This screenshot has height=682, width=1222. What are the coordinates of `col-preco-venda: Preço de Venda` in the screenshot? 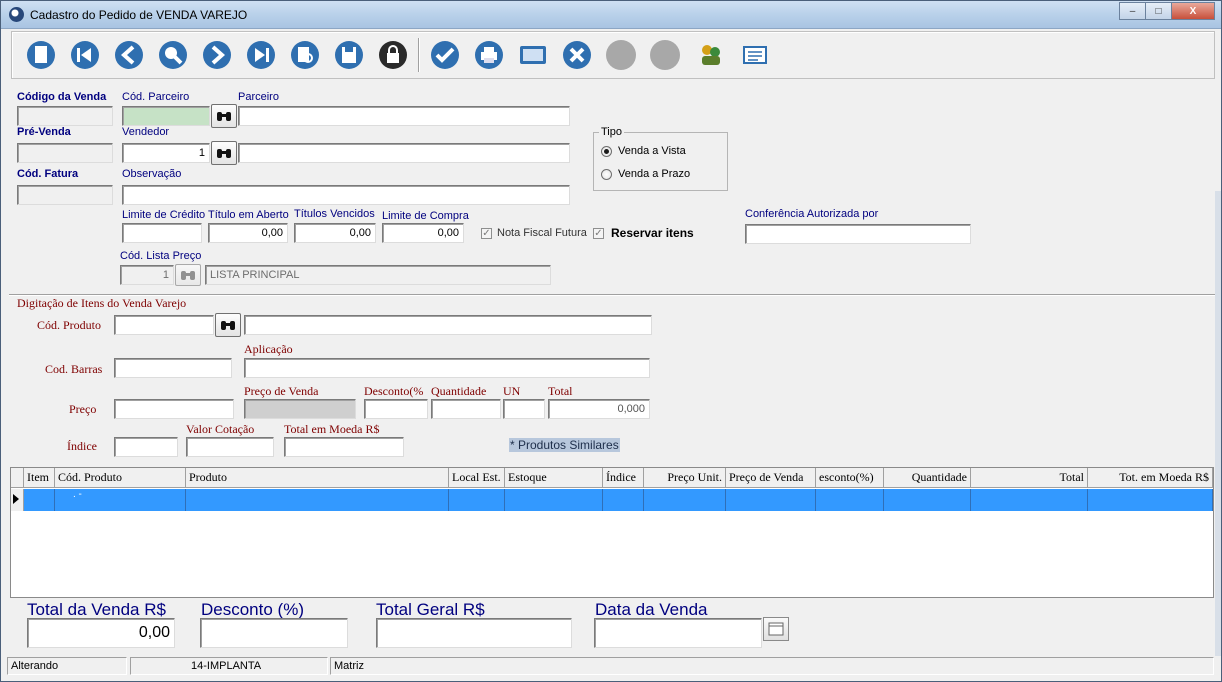 It's located at (771, 478).